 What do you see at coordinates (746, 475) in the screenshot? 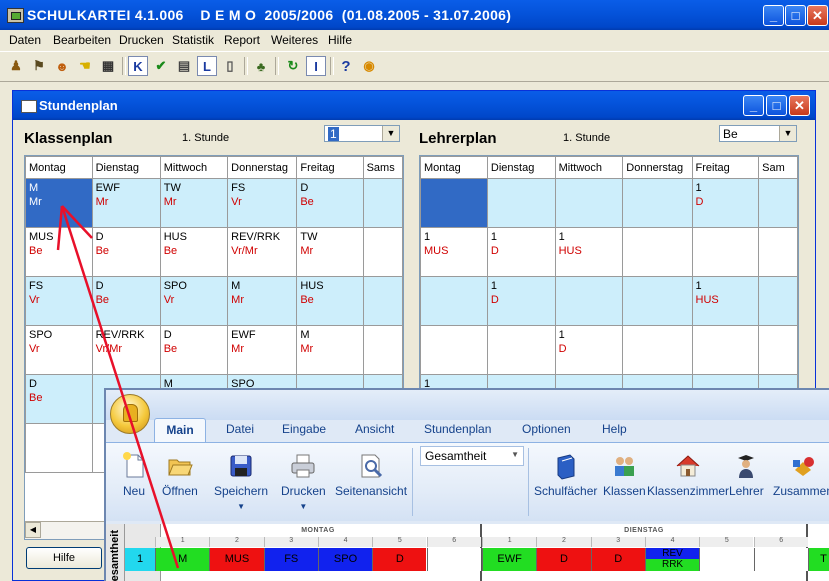
I see `lehrer-button: Lehrer` at bounding box center [746, 475].